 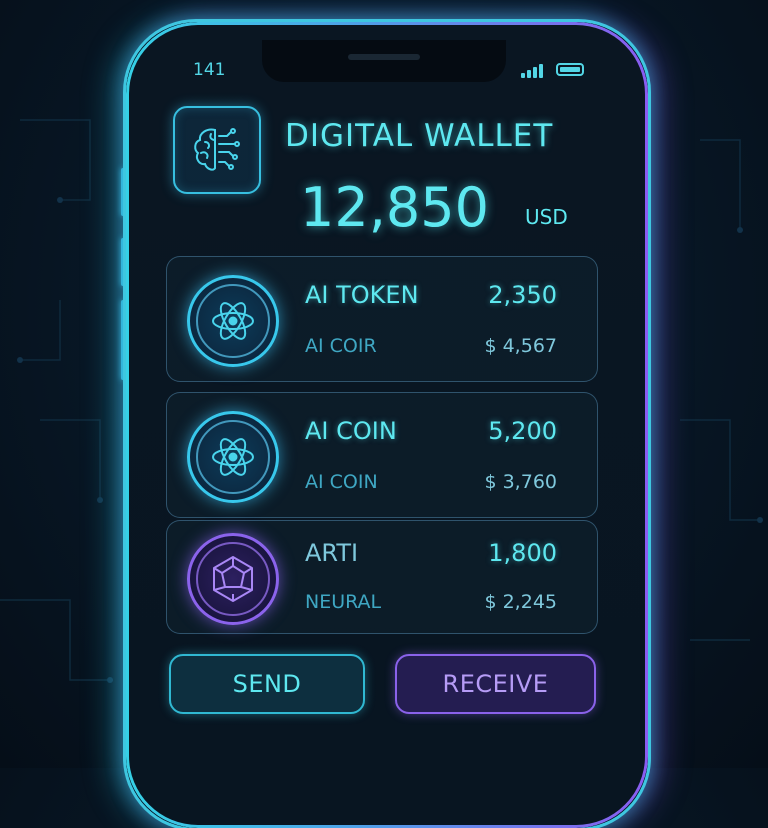 I want to click on asset-card-arti: ARTI 1,800 NEURAL $ 2,245, so click(x=382, y=577).